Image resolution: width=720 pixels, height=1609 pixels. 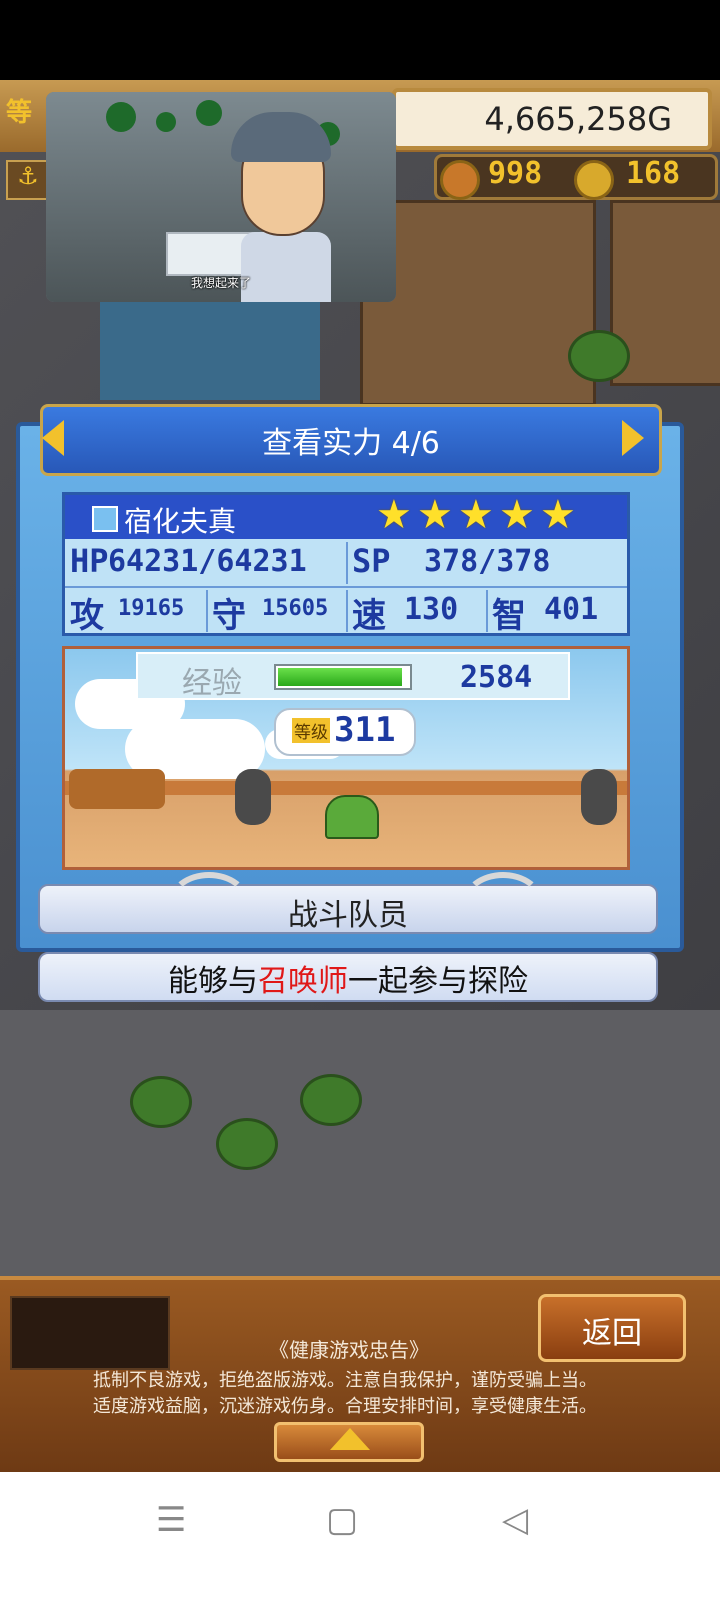 I want to click on panel-title: 查看实力 4/6, so click(x=351, y=443).